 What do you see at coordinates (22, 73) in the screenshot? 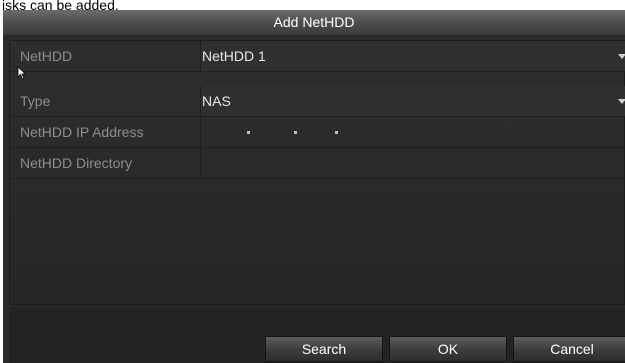
I see `mouse-pointer-icon` at bounding box center [22, 73].